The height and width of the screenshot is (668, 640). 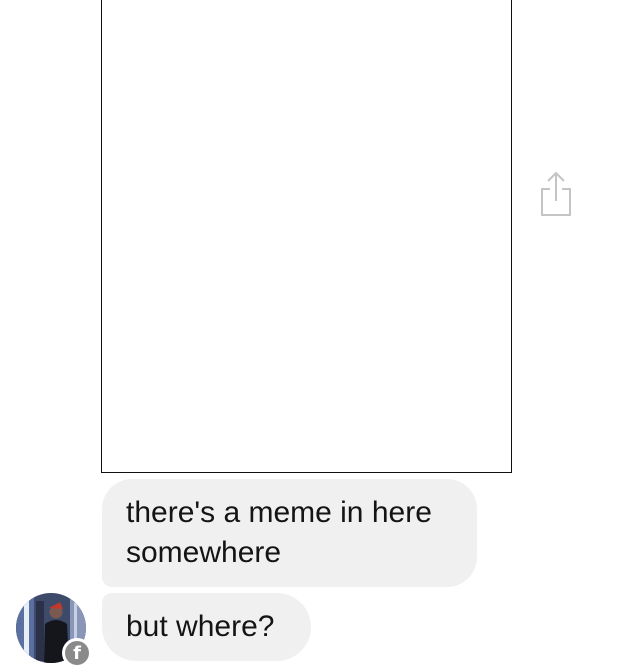 I want to click on share-button, so click(x=556, y=194).